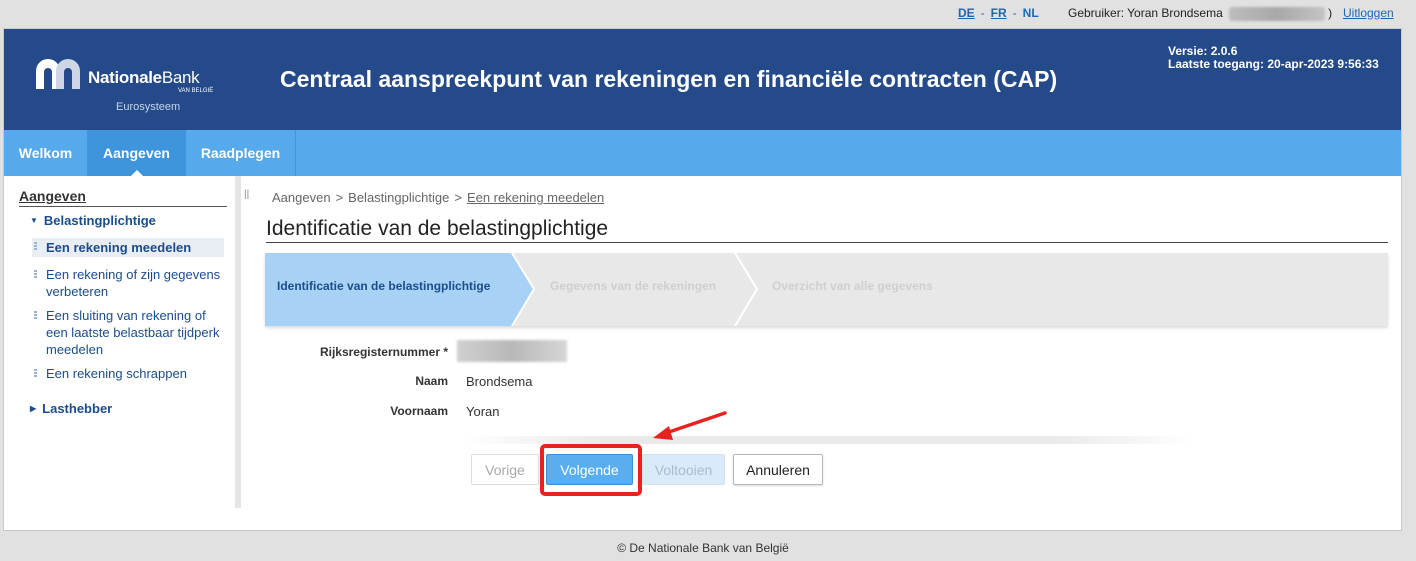  Describe the element at coordinates (591, 470) in the screenshot. I see `annotation-highlight-box` at that location.